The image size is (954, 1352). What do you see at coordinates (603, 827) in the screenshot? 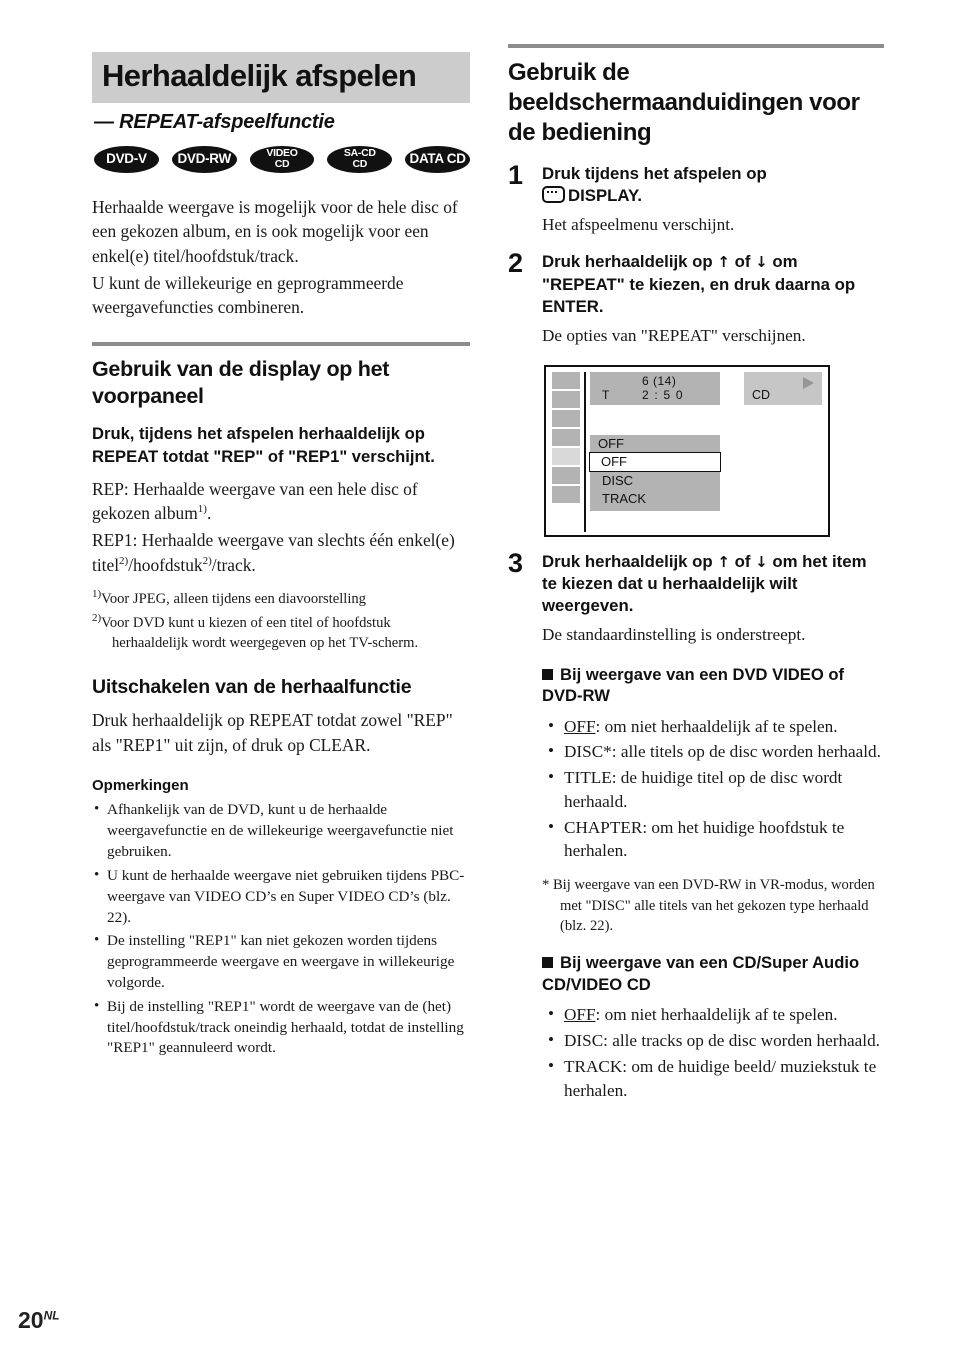
I see `dvd-option-chapter-term: CHAPTER` at bounding box center [603, 827].